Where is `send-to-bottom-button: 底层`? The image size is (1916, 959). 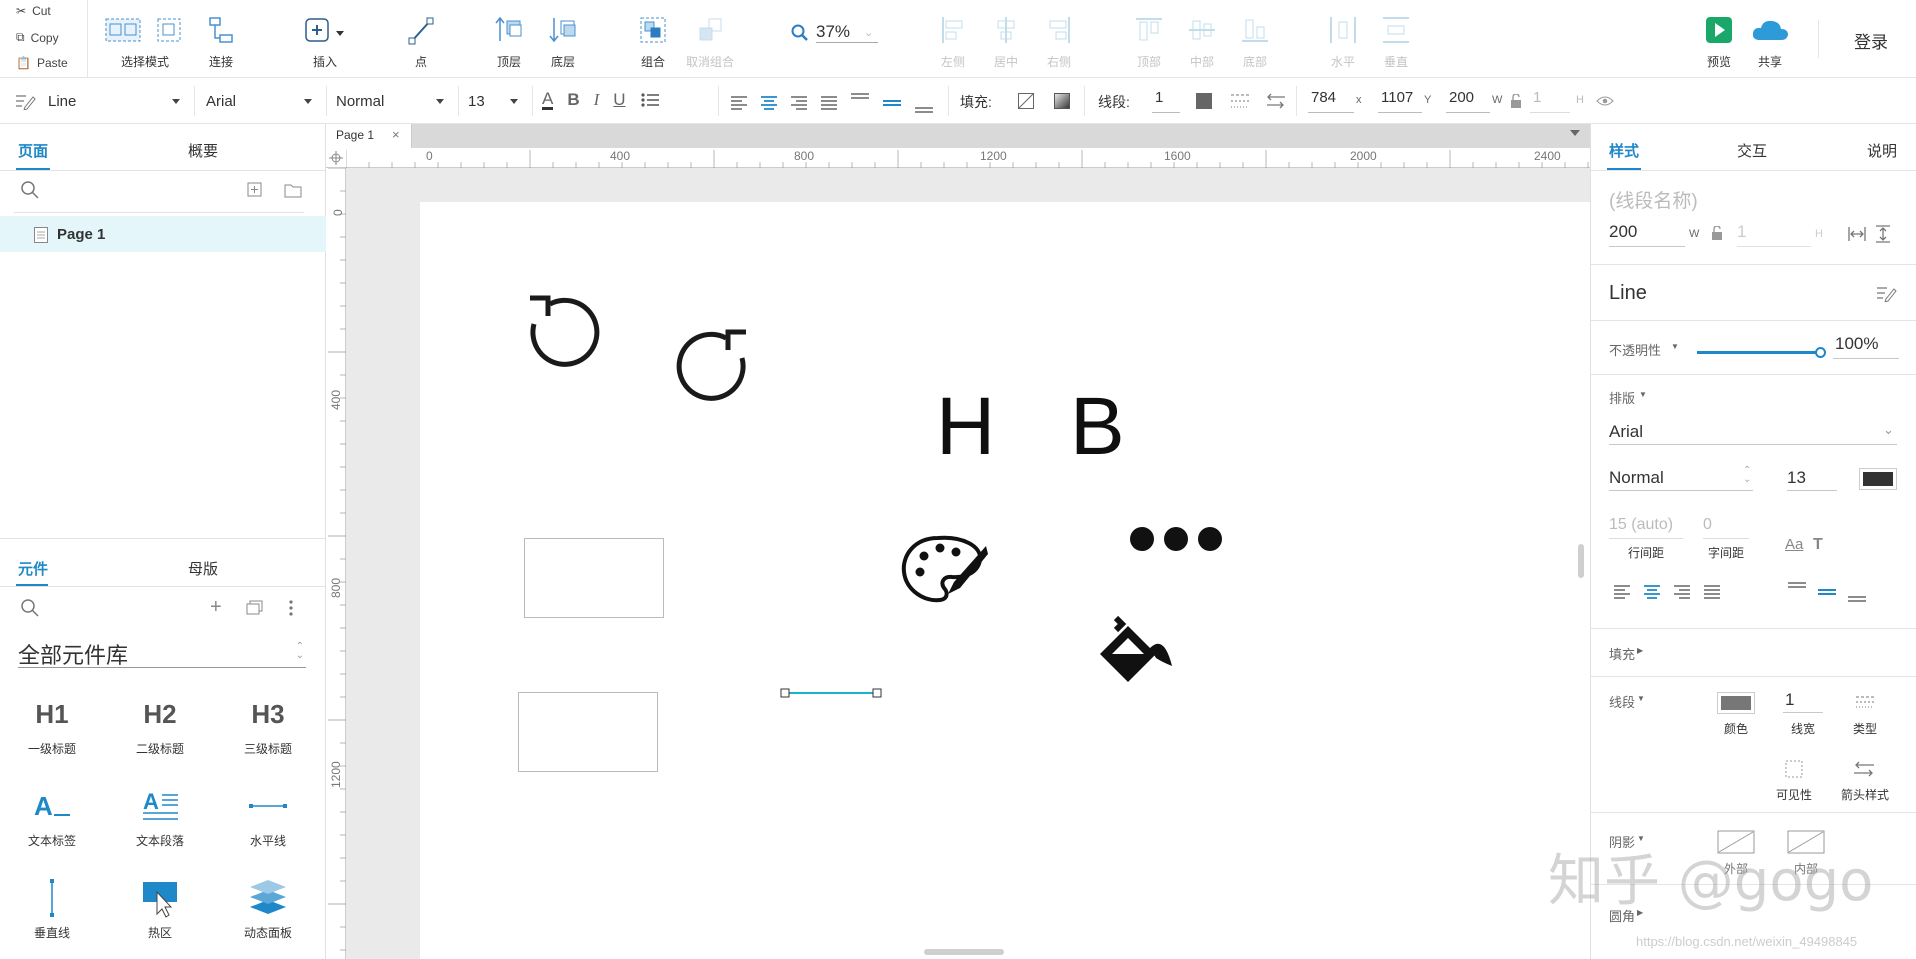 send-to-bottom-button: 底层 is located at coordinates (563, 42).